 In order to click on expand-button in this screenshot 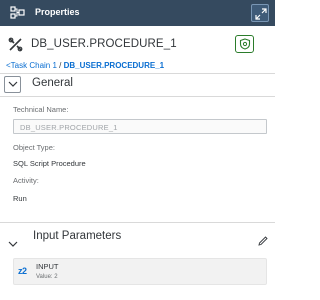, I will do `click(260, 13)`.